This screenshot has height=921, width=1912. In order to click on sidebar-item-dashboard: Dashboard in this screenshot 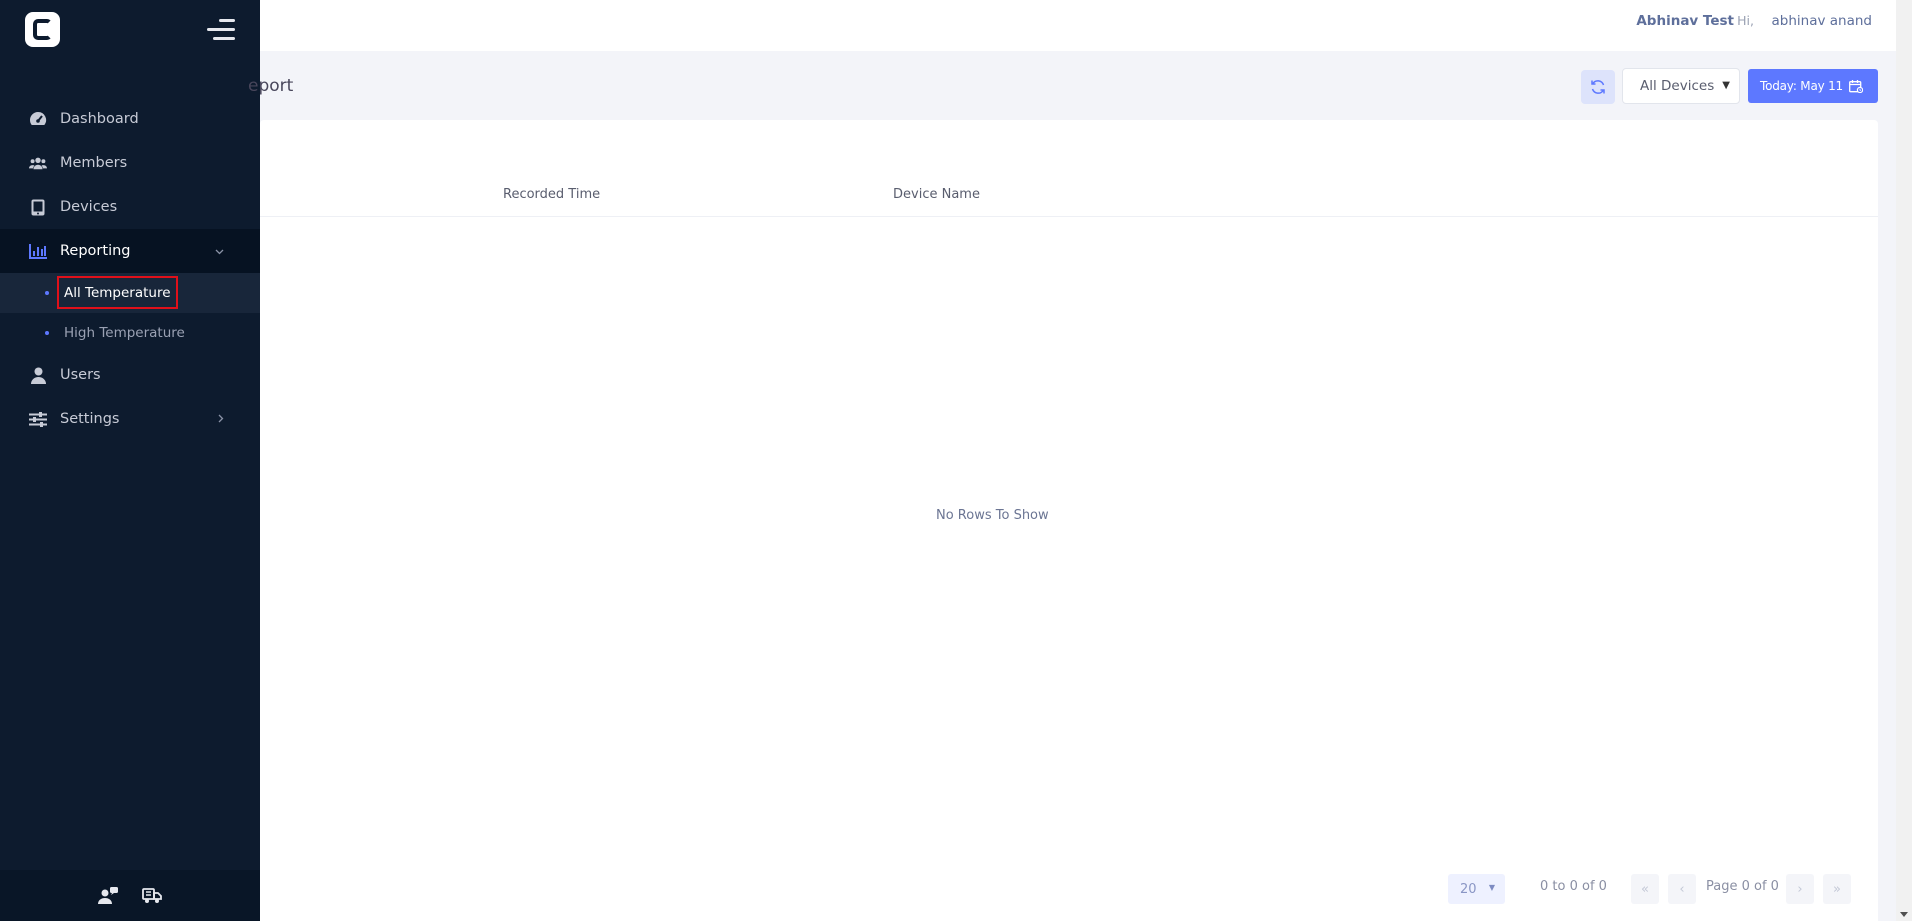, I will do `click(130, 119)`.